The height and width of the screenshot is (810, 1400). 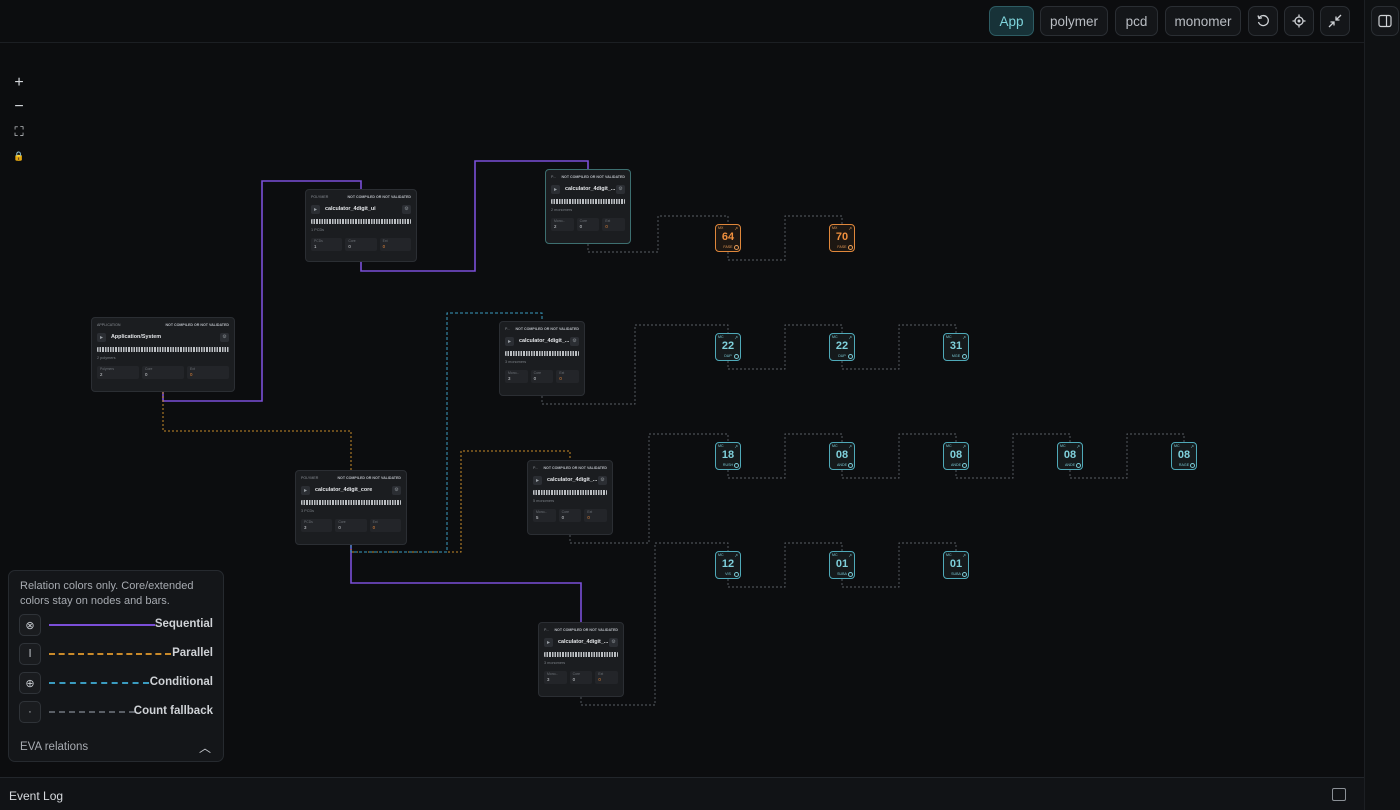 I want to click on tile-number: 70, so click(x=842, y=237).